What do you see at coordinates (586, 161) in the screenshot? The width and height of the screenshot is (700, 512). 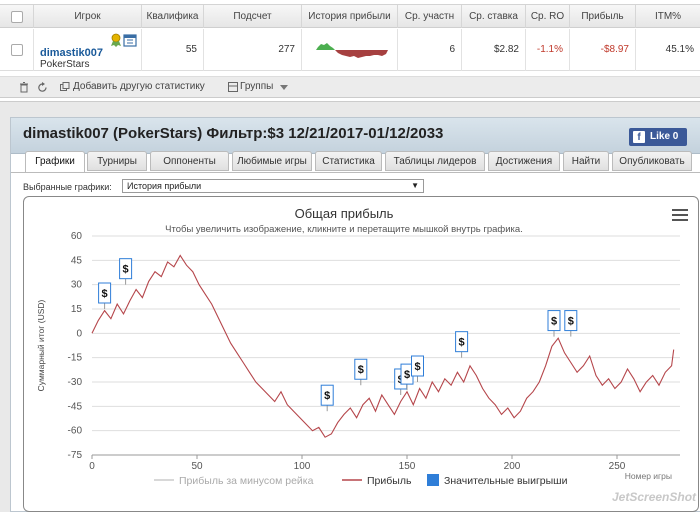 I see `tab-search: Найти` at bounding box center [586, 161].